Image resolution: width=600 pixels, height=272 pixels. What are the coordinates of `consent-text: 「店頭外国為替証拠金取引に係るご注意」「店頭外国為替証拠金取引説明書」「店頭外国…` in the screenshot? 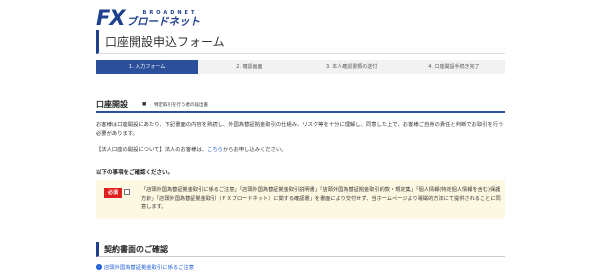 It's located at (321, 198).